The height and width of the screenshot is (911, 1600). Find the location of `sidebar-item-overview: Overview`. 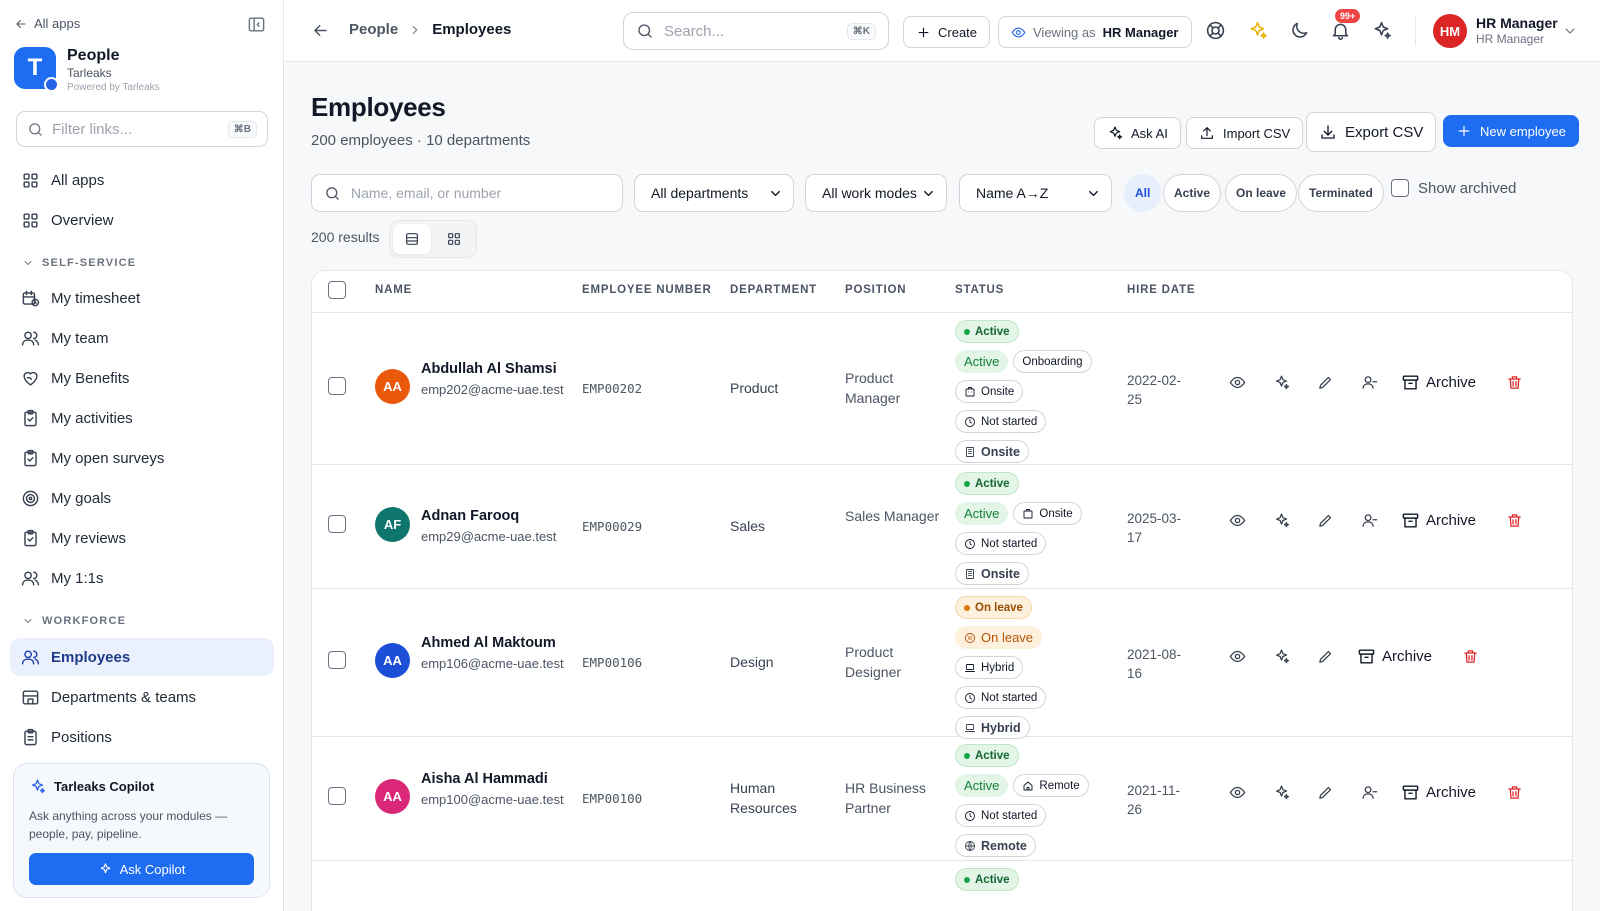

sidebar-item-overview: Overview is located at coordinates (142, 220).